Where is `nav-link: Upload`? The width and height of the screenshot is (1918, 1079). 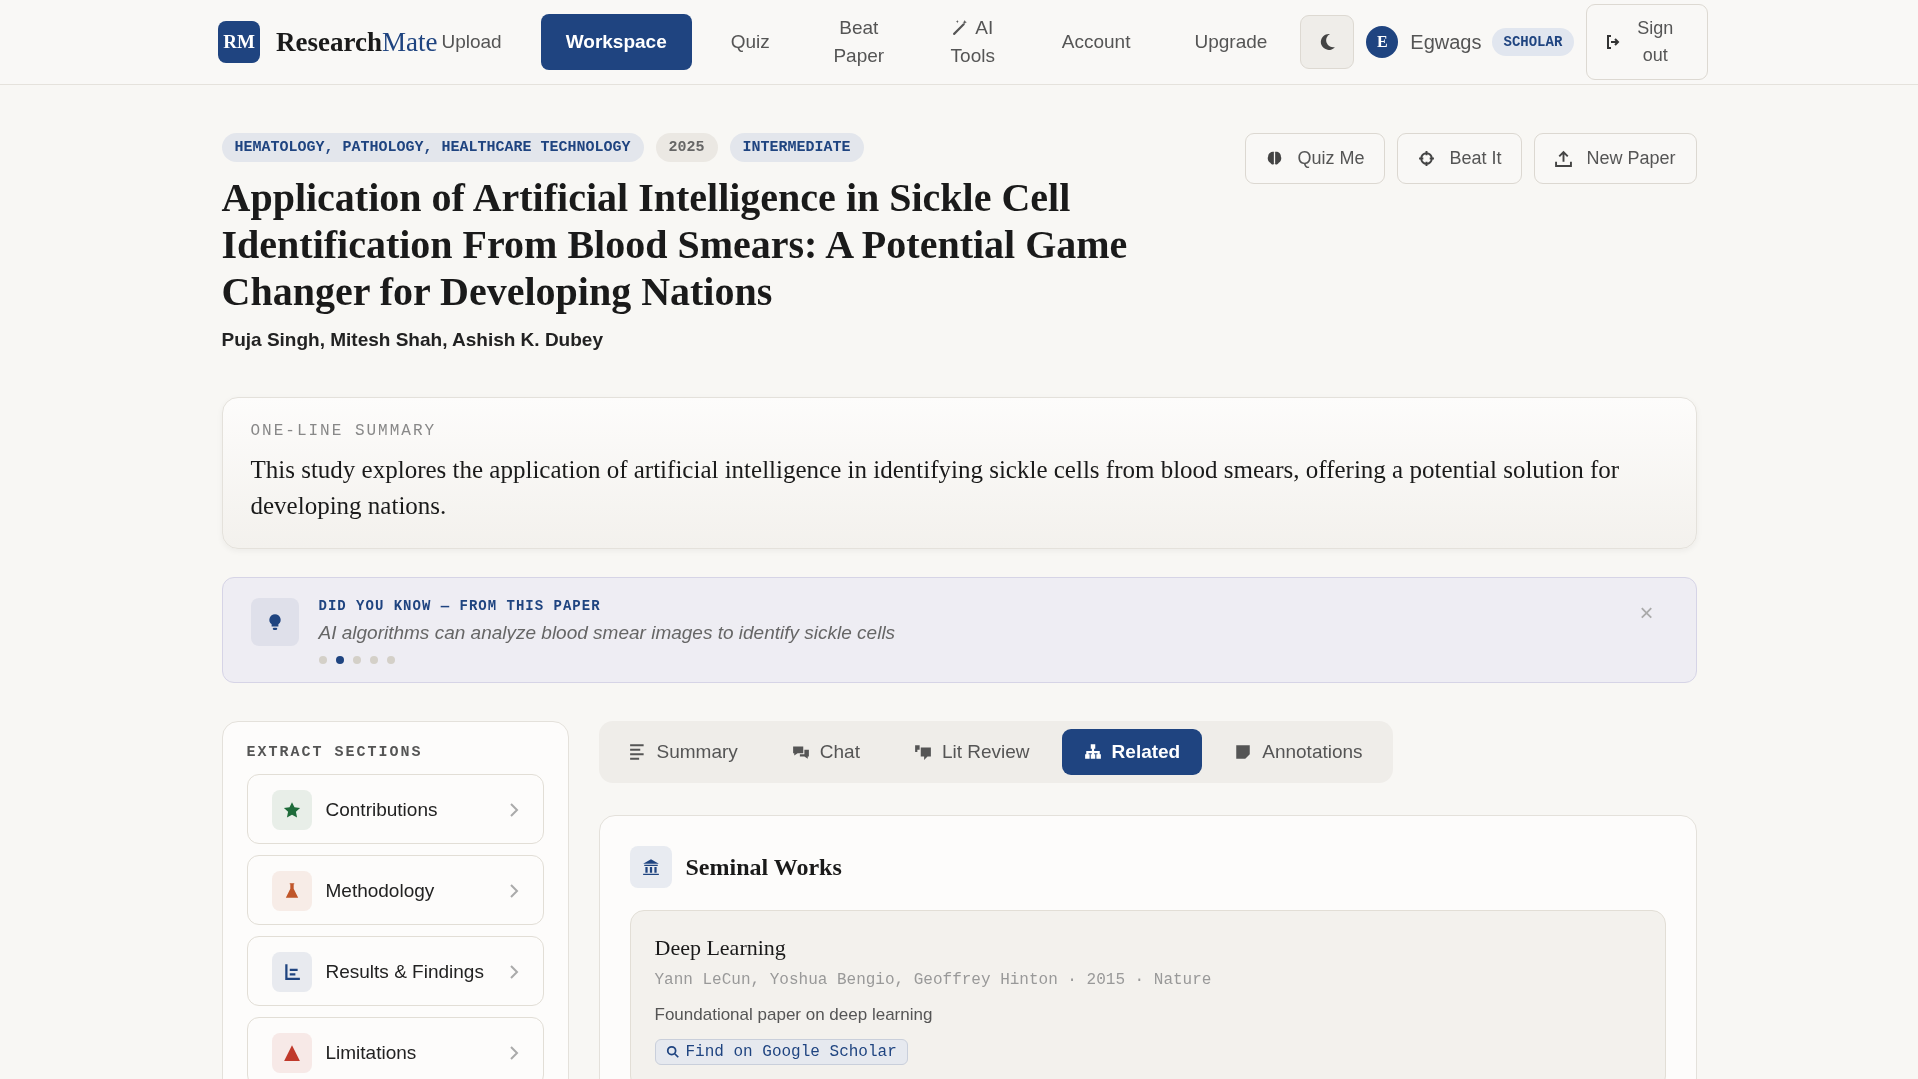 nav-link: Upload is located at coordinates (484, 42).